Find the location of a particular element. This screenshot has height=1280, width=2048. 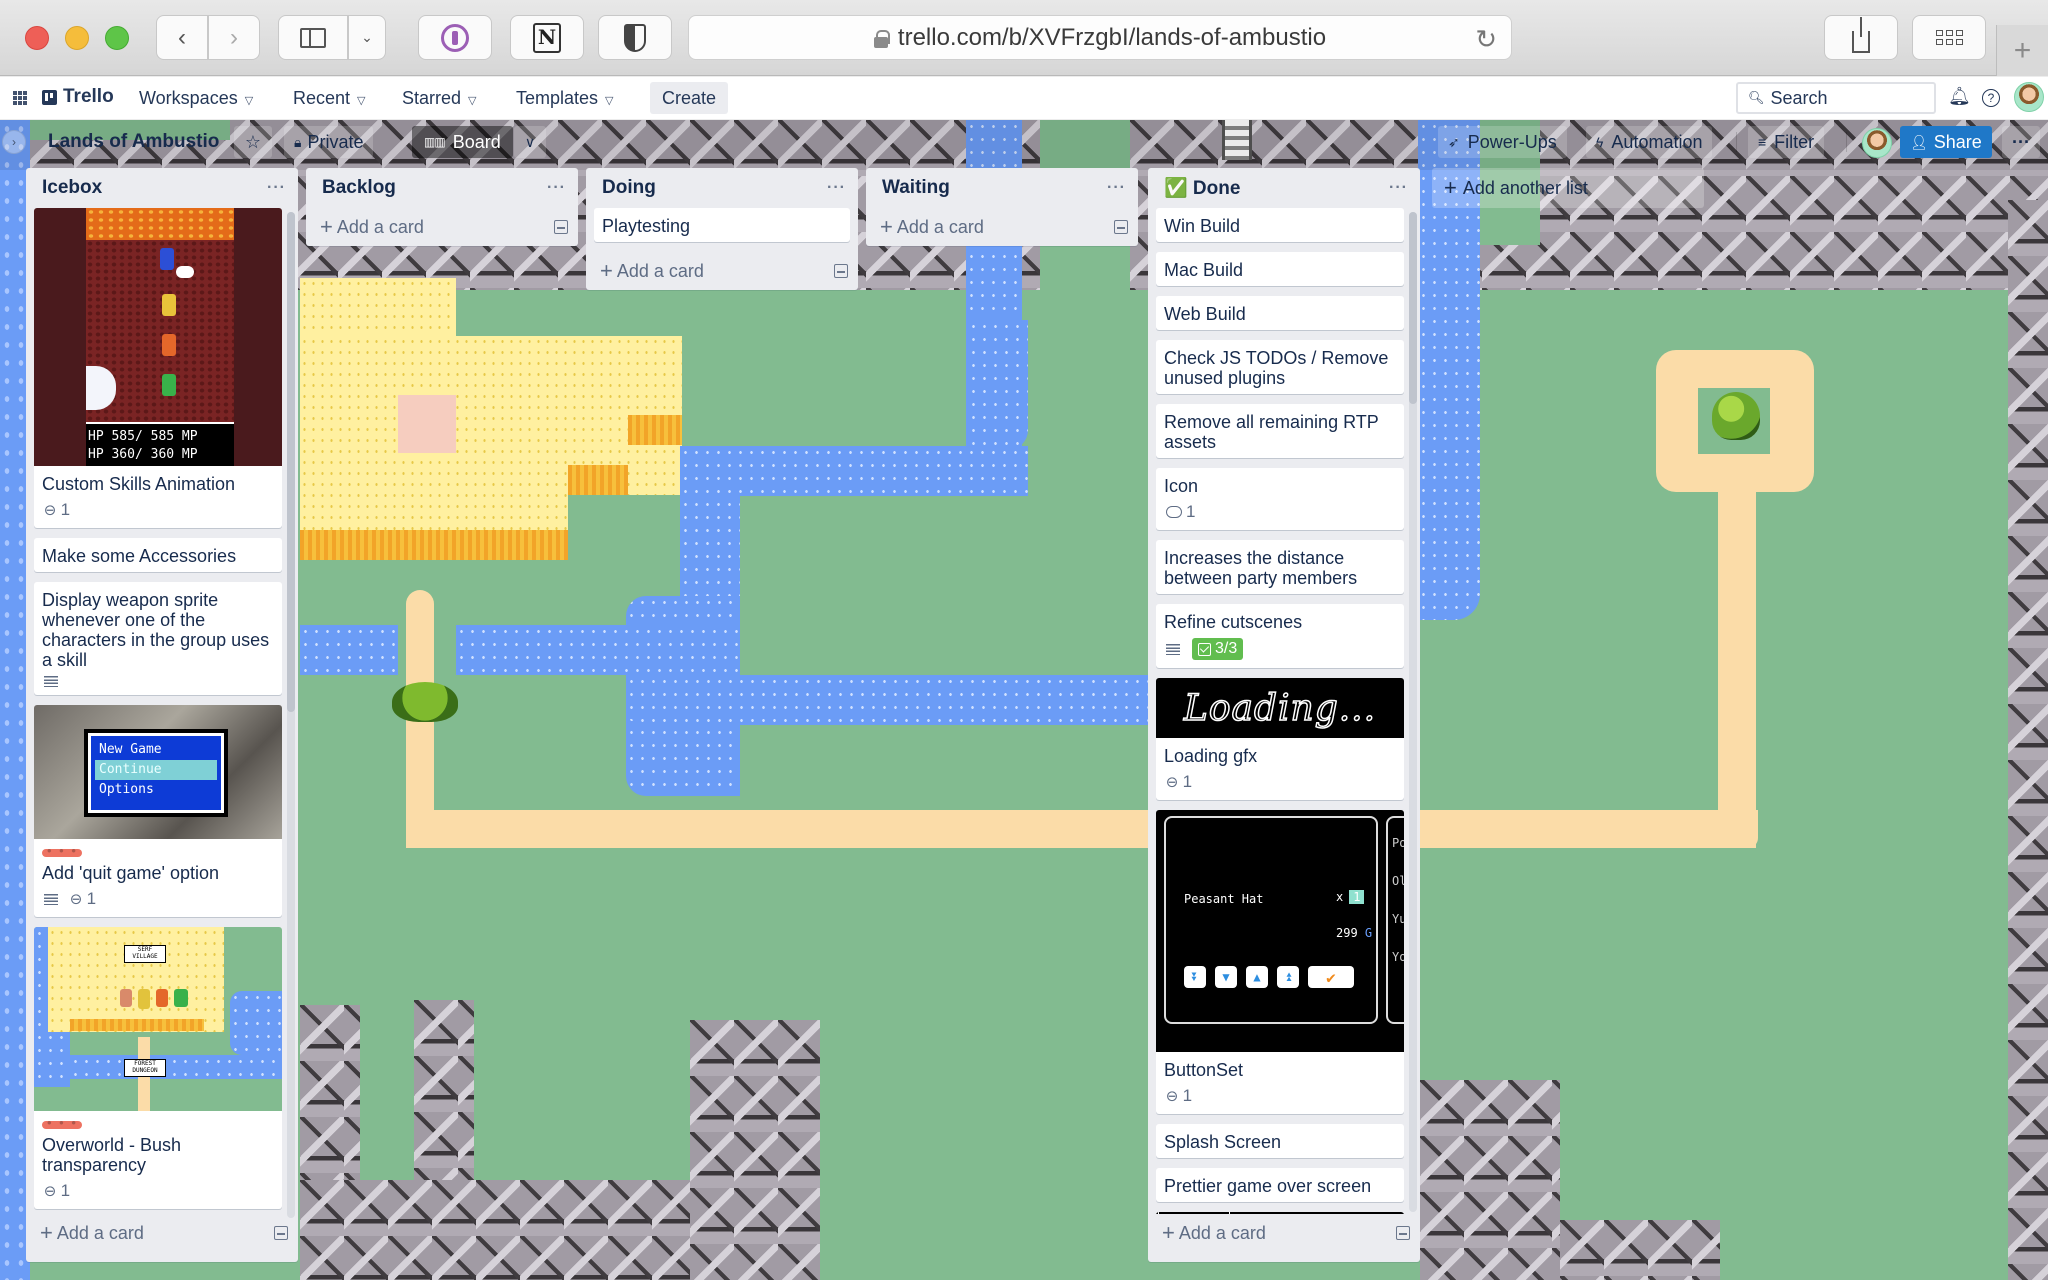

visibility-button: 🔒︎ Private is located at coordinates (329, 142).